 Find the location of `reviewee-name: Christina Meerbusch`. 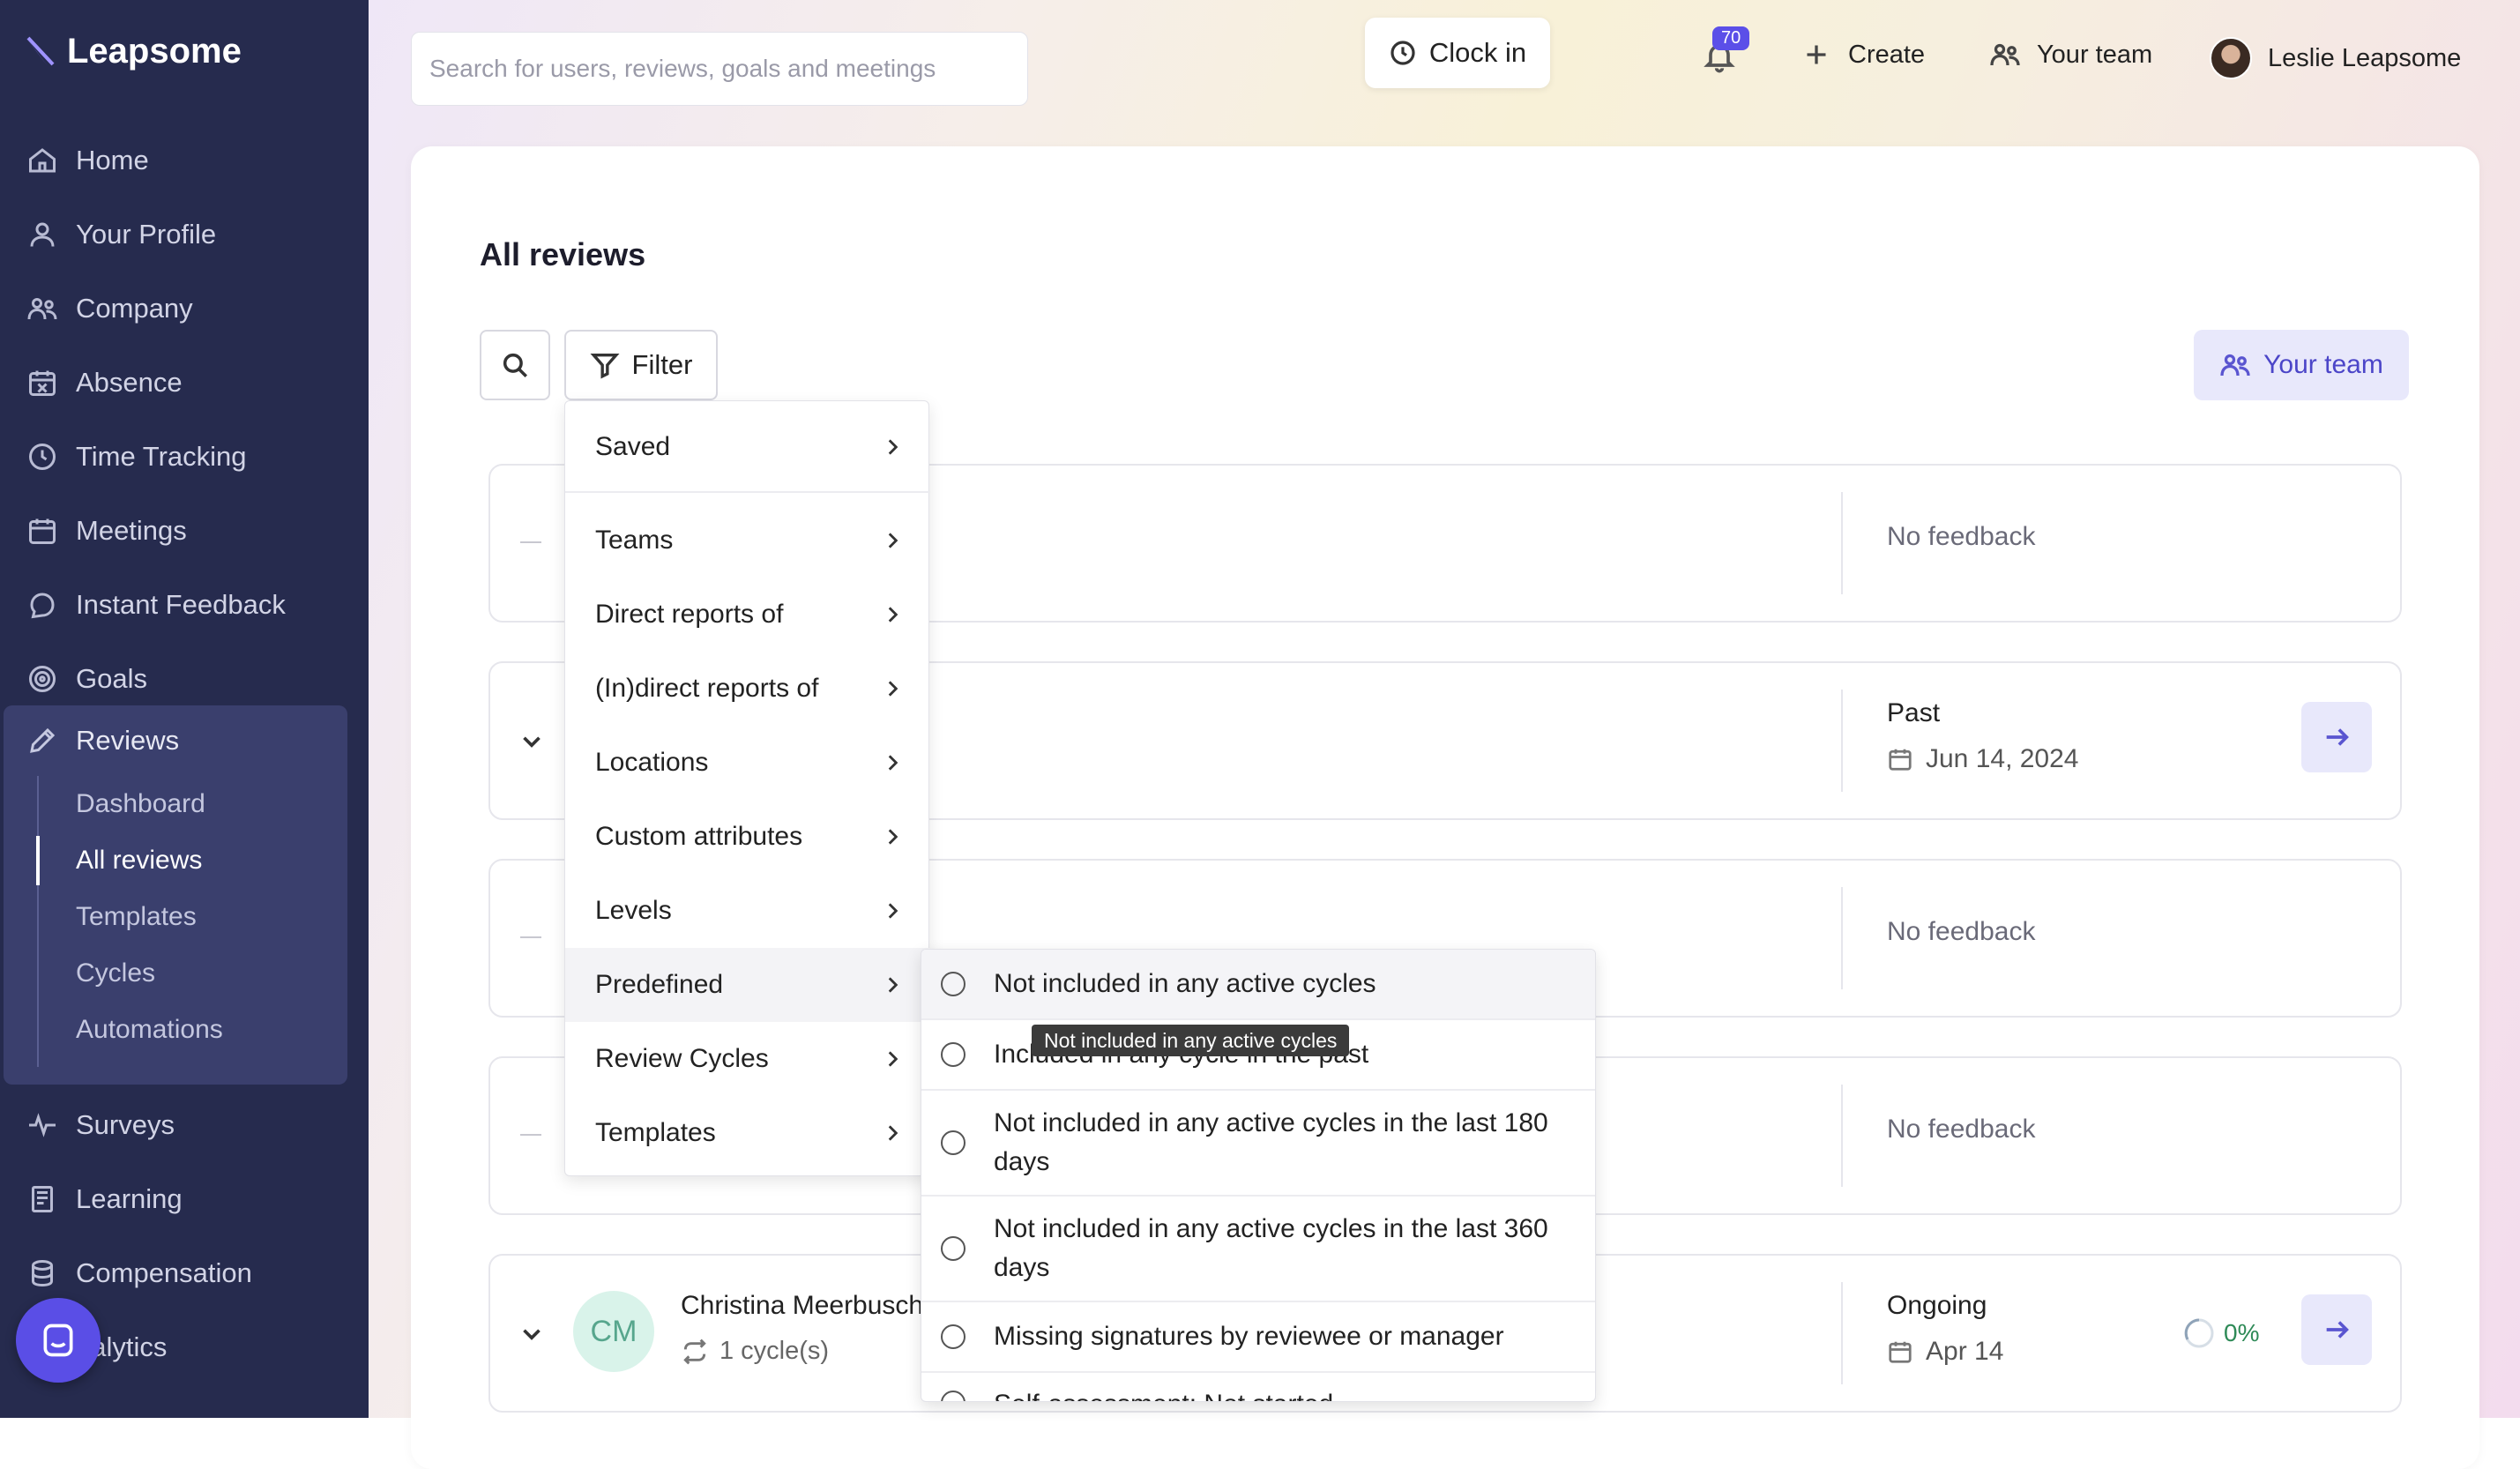

reviewee-name: Christina Meerbusch is located at coordinates (802, 1306).